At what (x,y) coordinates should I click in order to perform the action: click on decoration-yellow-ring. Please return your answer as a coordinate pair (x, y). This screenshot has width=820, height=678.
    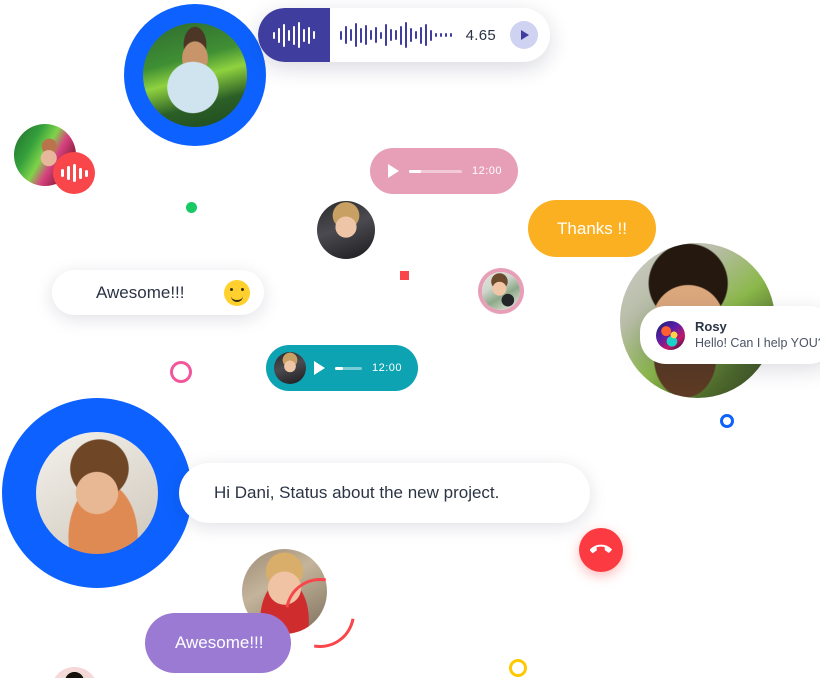
    Looking at the image, I should click on (518, 668).